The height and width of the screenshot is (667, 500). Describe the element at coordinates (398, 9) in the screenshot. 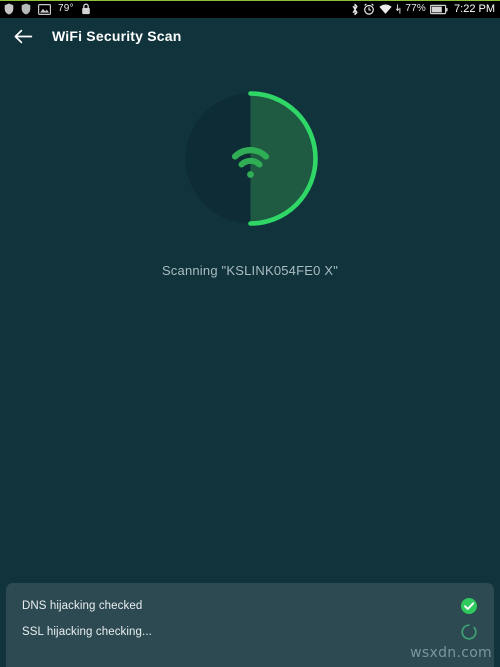

I see `sync-arrows-icon` at that location.